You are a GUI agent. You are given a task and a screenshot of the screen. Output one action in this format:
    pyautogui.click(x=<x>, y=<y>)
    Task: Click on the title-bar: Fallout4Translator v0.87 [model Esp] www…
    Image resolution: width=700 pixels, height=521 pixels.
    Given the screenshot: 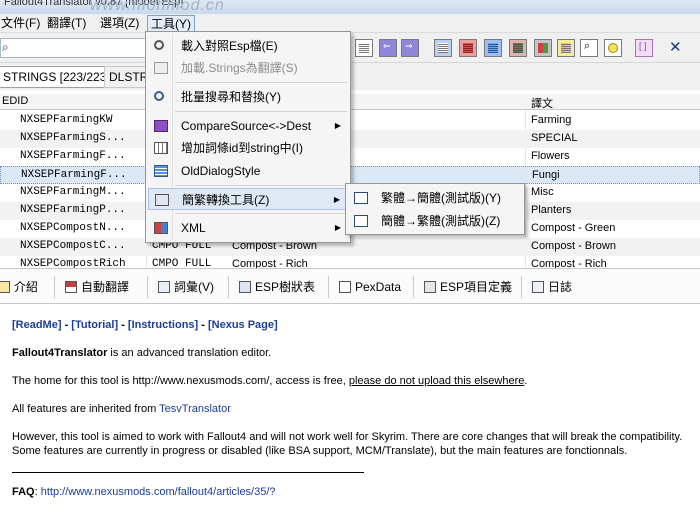 What is the action you would take?
    pyautogui.click(x=350, y=7)
    